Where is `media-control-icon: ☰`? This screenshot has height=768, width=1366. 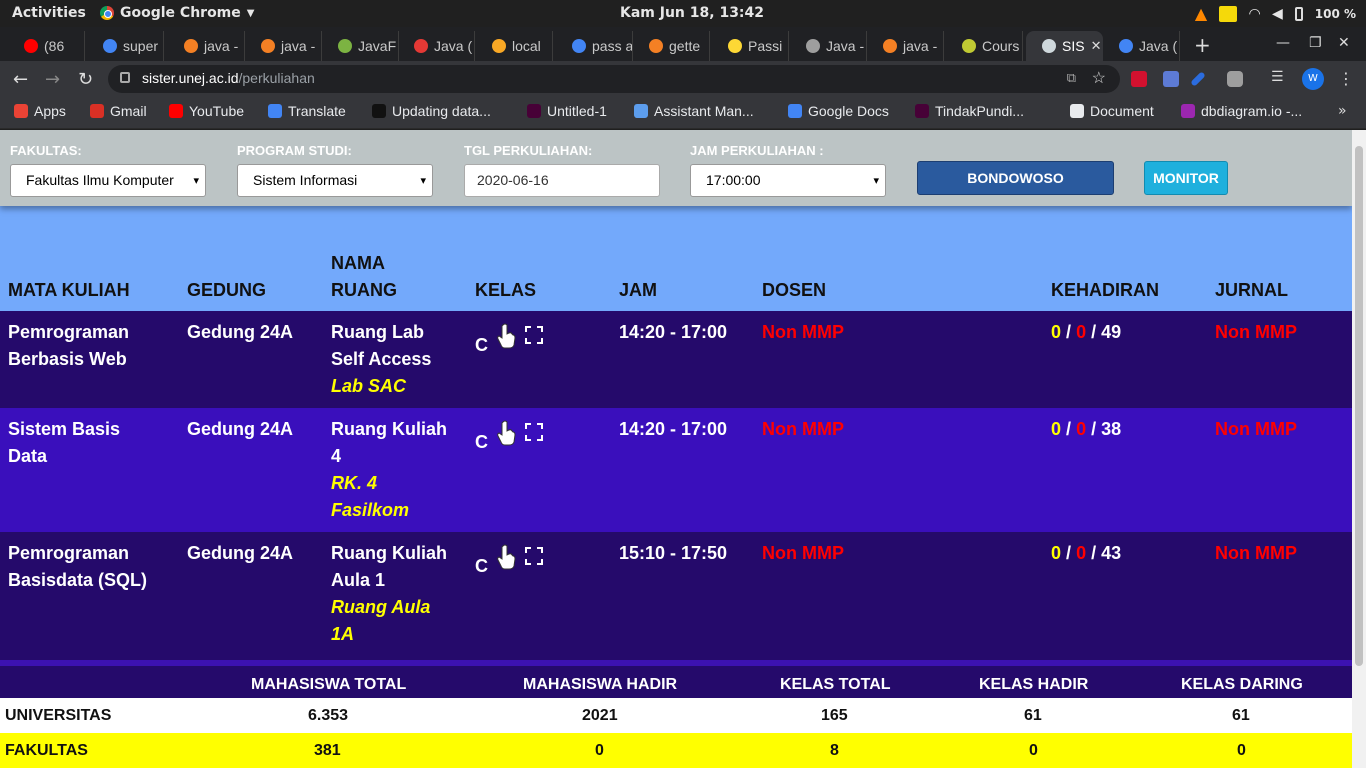 media-control-icon: ☰ is located at coordinates (1279, 77).